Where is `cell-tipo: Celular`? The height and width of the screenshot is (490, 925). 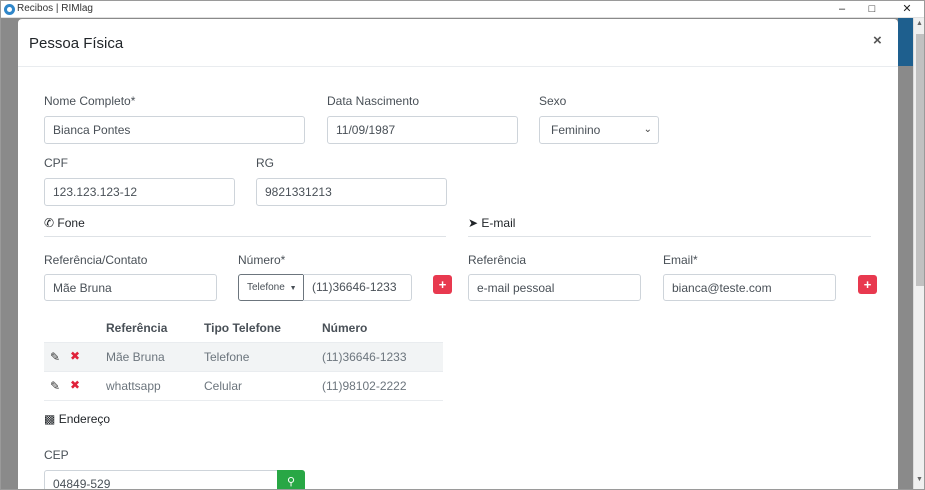 cell-tipo: Celular is located at coordinates (223, 386).